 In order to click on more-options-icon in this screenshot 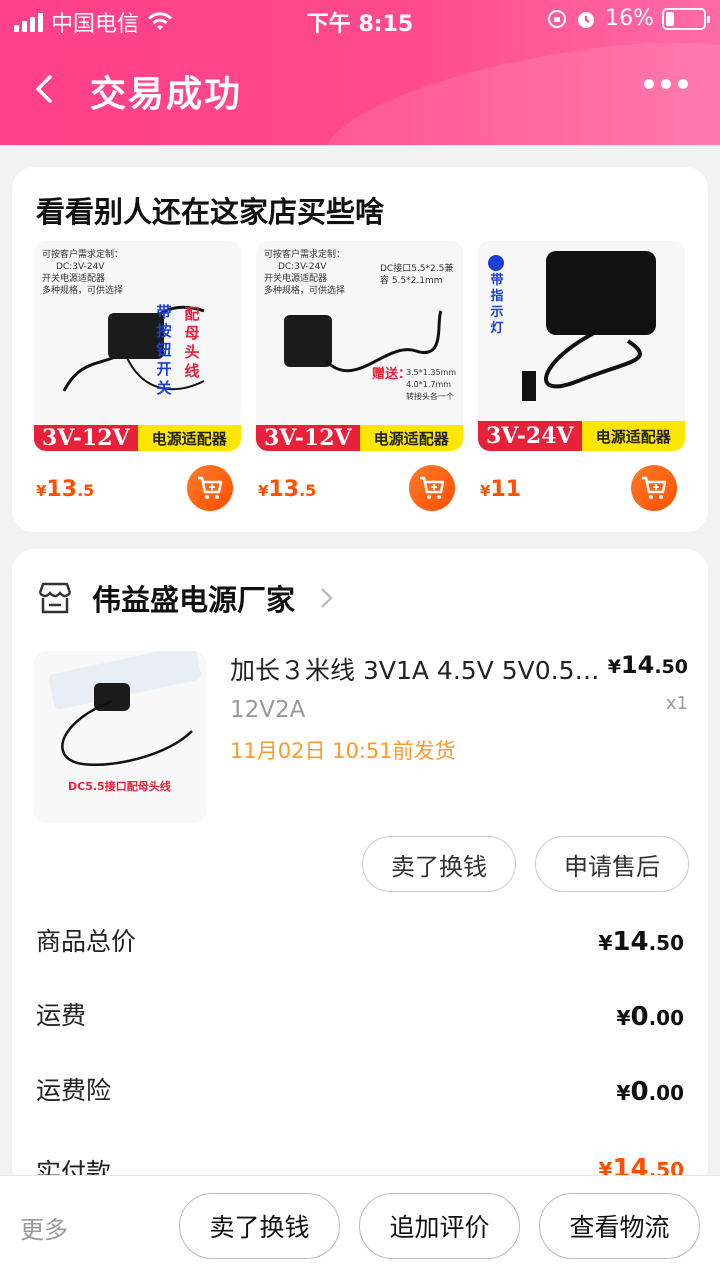, I will do `click(666, 84)`.